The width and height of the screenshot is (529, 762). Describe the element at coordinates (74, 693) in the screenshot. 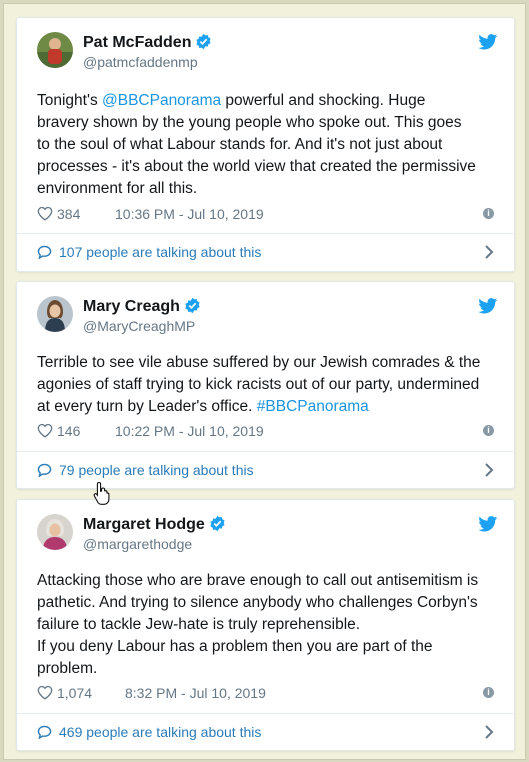

I see `like-count: 1,074` at that location.